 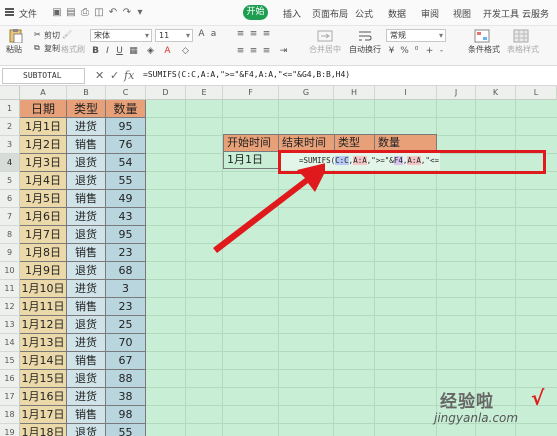 I want to click on borders-icon: ▦, so click(x=133, y=51).